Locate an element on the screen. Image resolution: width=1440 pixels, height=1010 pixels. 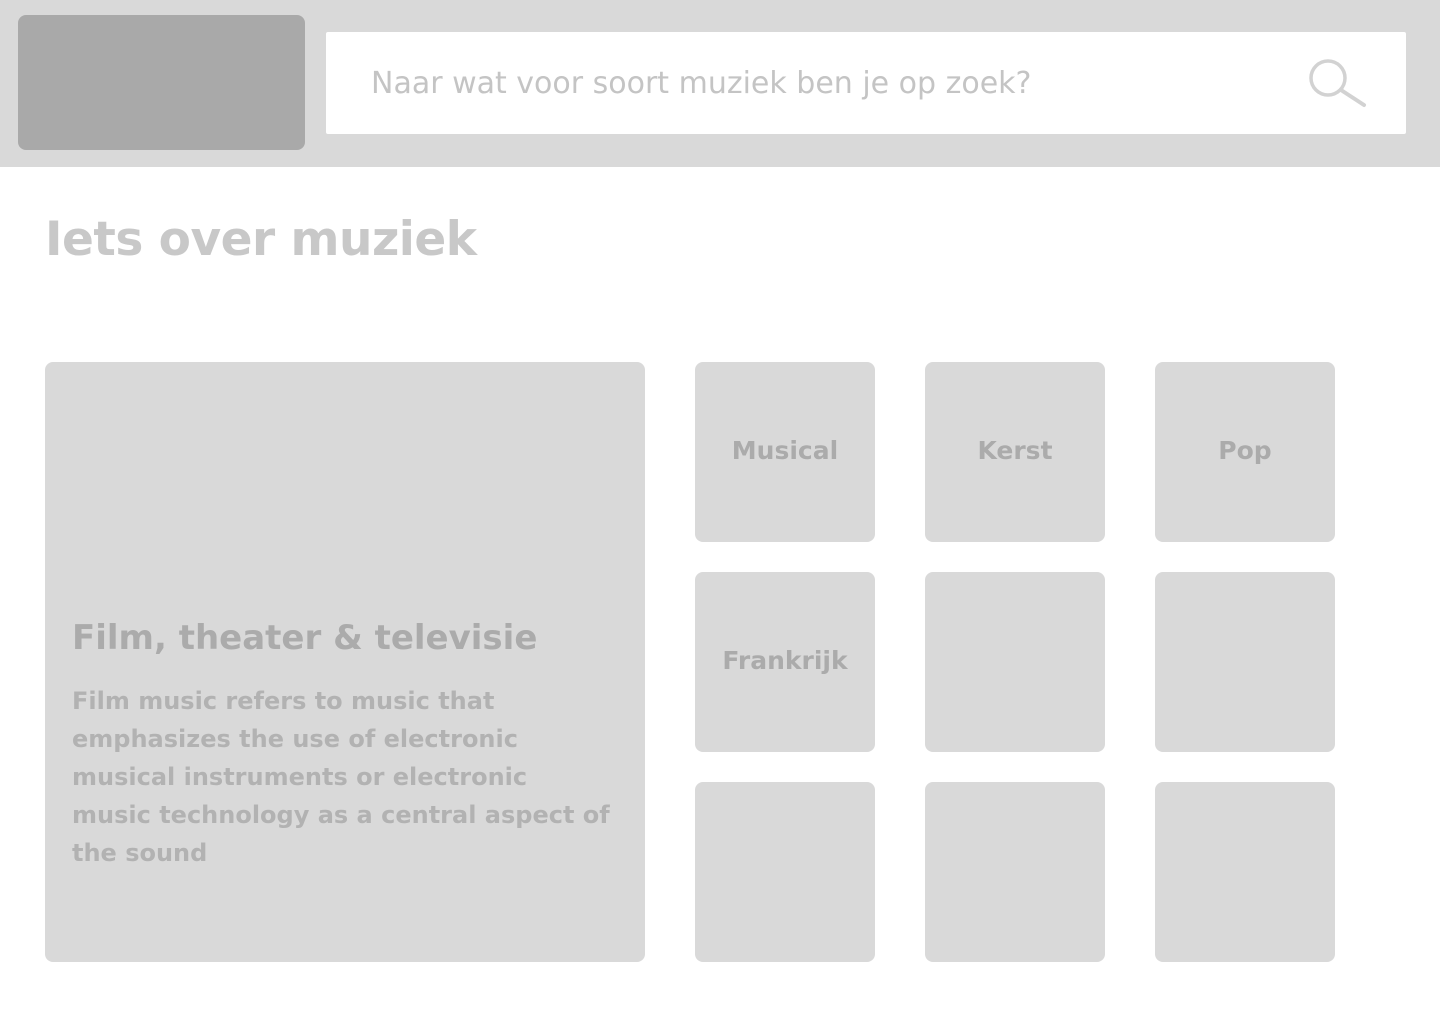
genre-tile-label: Kerst is located at coordinates (1015, 450).